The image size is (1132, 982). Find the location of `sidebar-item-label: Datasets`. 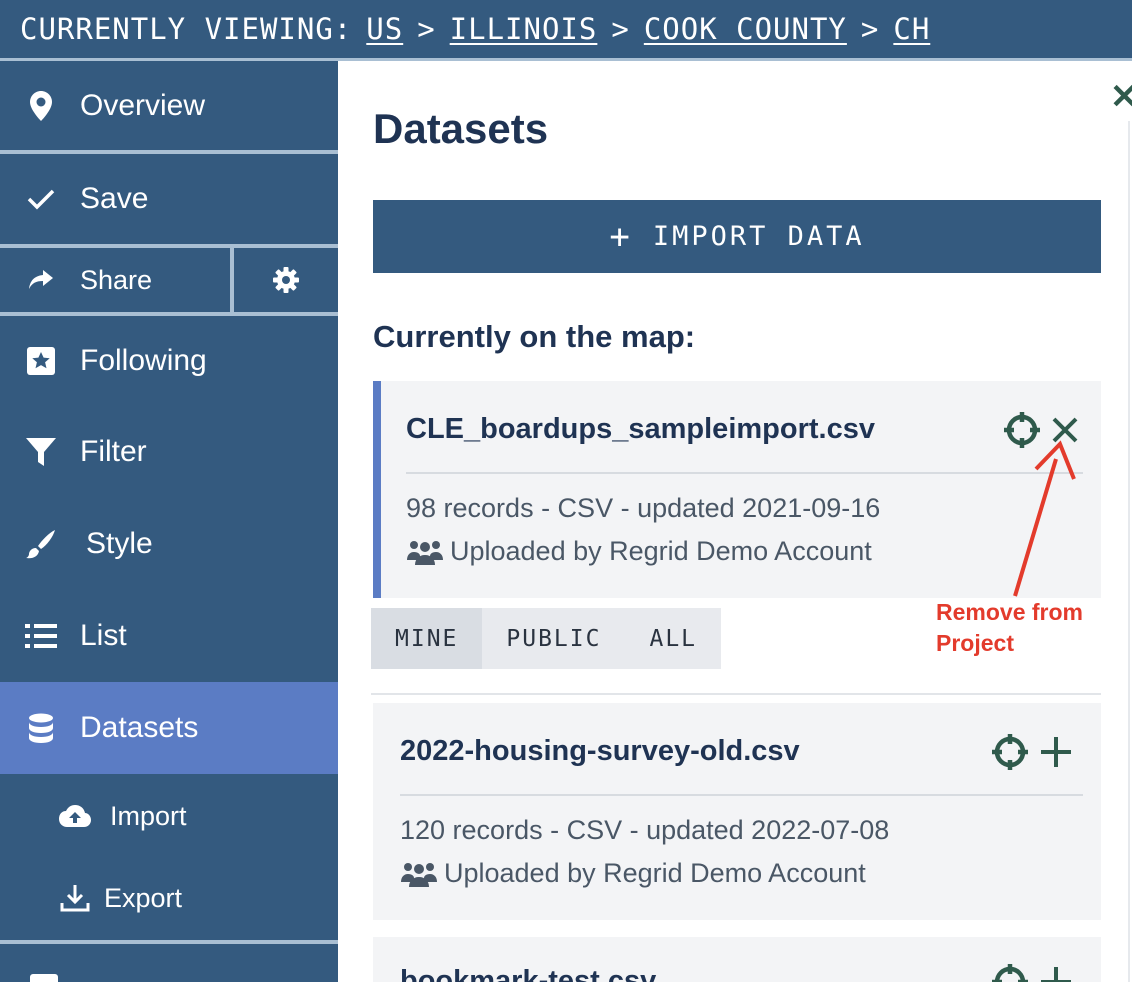

sidebar-item-label: Datasets is located at coordinates (139, 727).